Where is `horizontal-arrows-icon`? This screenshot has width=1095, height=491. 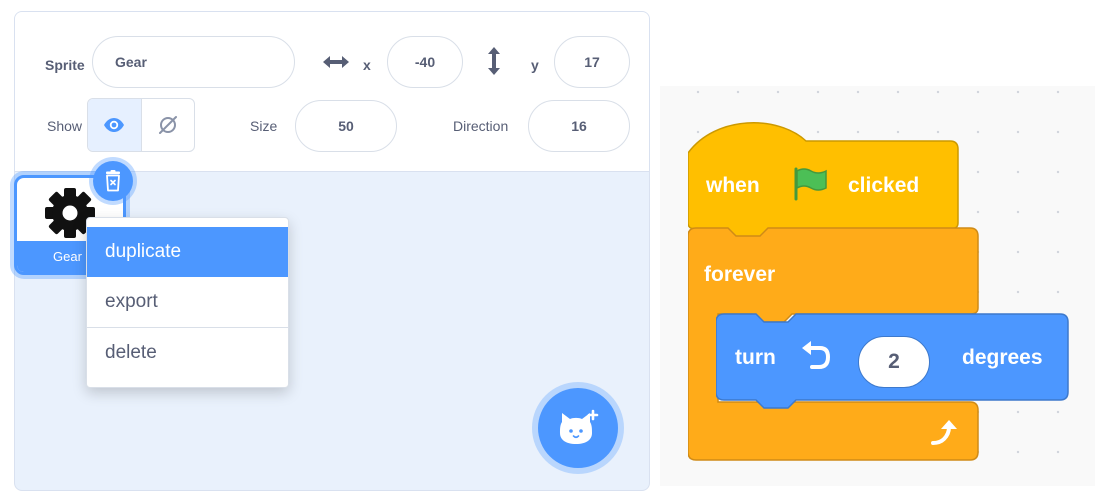
horizontal-arrows-icon is located at coordinates (336, 62).